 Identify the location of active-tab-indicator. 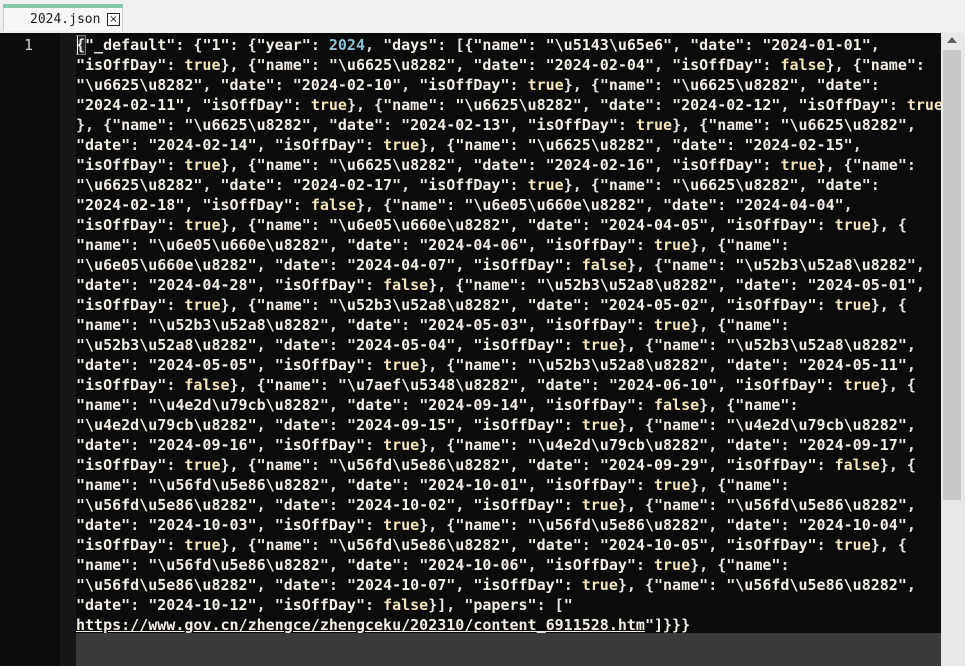
(63, 6).